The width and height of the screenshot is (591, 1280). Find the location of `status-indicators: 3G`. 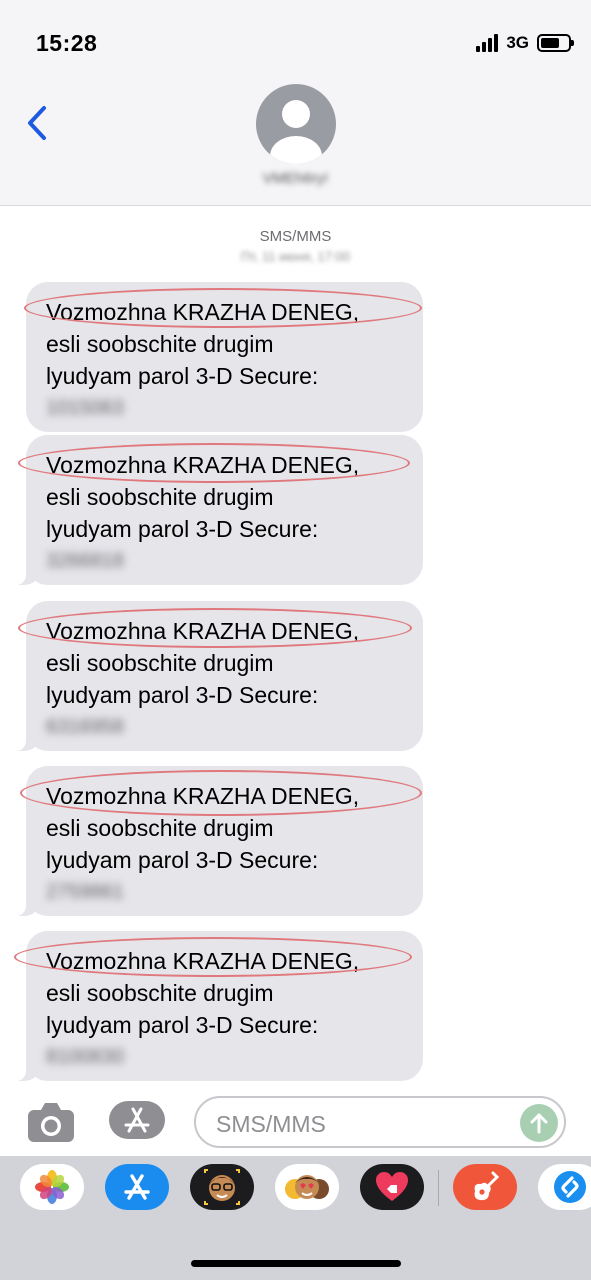

status-indicators: 3G is located at coordinates (525, 43).